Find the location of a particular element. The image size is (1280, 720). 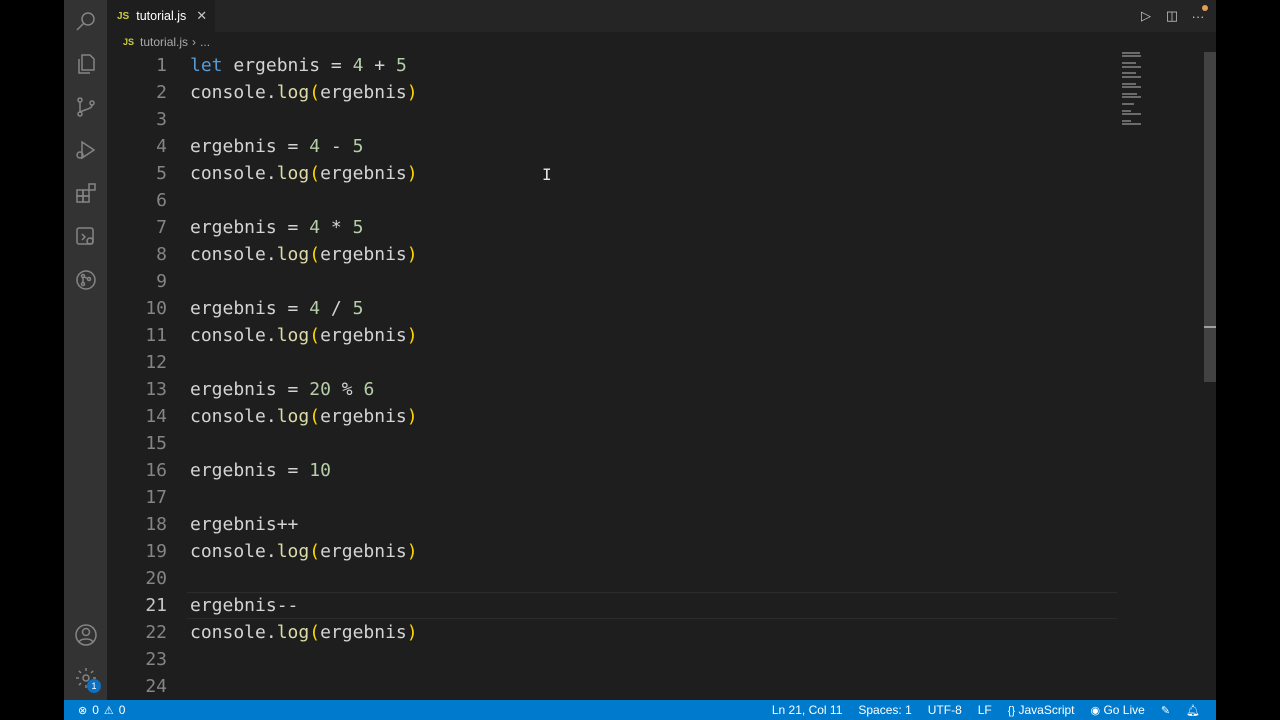

code-line: 3 is located at coordinates (640, 119).